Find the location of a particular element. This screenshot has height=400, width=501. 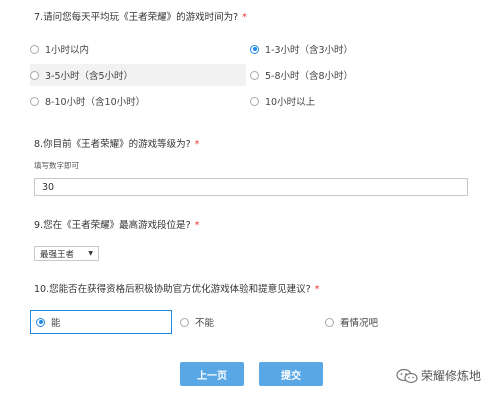

prev-page-button: 上一页 is located at coordinates (212, 374).